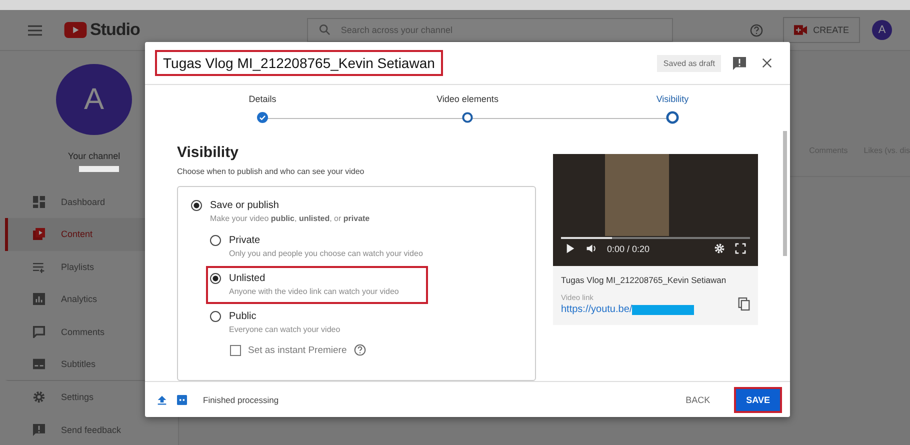 This screenshot has height=445, width=910. Describe the element at coordinates (244, 240) in the screenshot. I see `option-label: Private` at that location.